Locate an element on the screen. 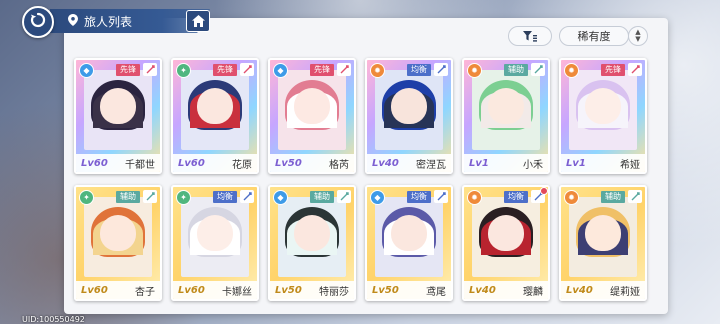  traveler-card: ✦ 均衡 Lv60 卡娜丝 is located at coordinates (215, 243).